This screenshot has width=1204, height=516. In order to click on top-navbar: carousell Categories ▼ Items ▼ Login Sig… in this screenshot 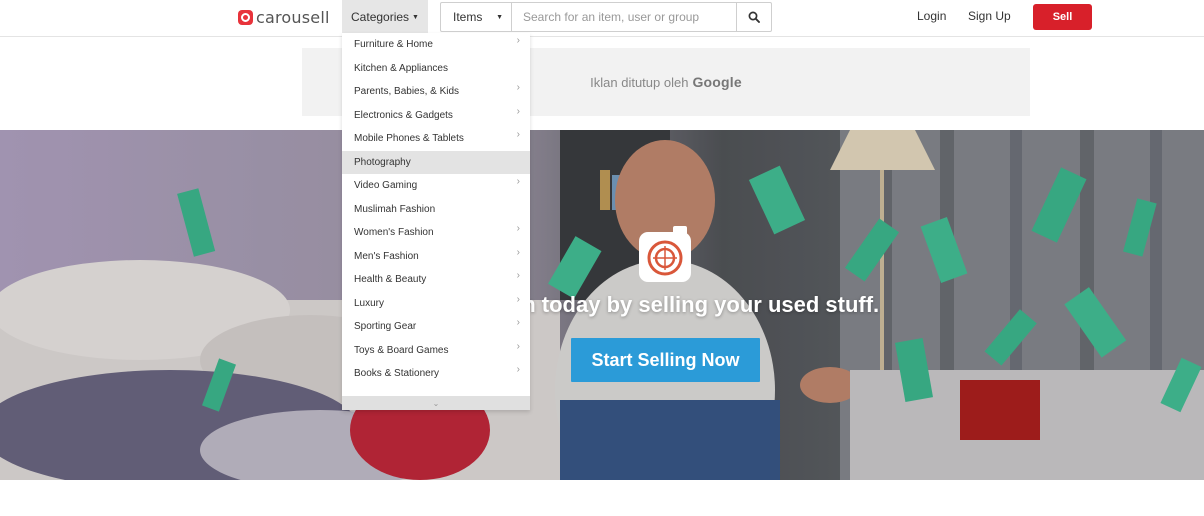, I will do `click(602, 18)`.